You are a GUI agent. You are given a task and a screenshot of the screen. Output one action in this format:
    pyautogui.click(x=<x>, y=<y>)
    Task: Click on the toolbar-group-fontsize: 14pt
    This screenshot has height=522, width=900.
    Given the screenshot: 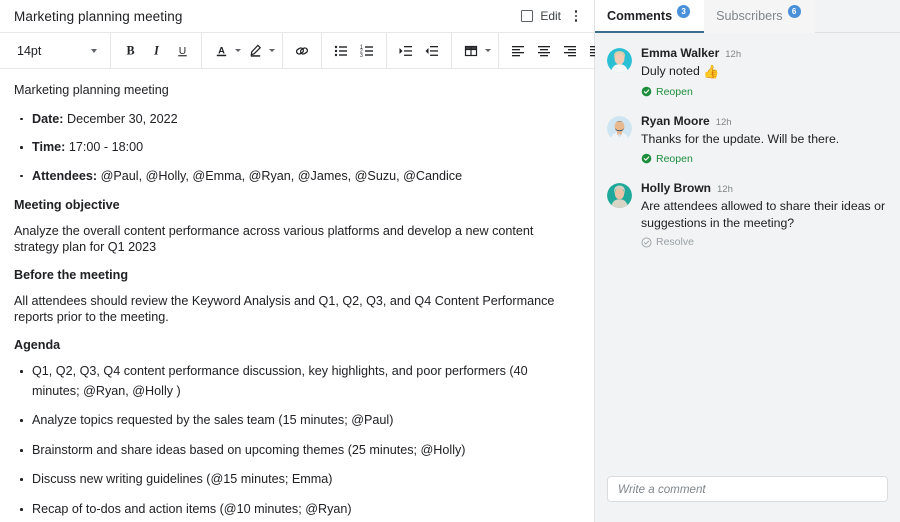 What is the action you would take?
    pyautogui.click(x=55, y=50)
    